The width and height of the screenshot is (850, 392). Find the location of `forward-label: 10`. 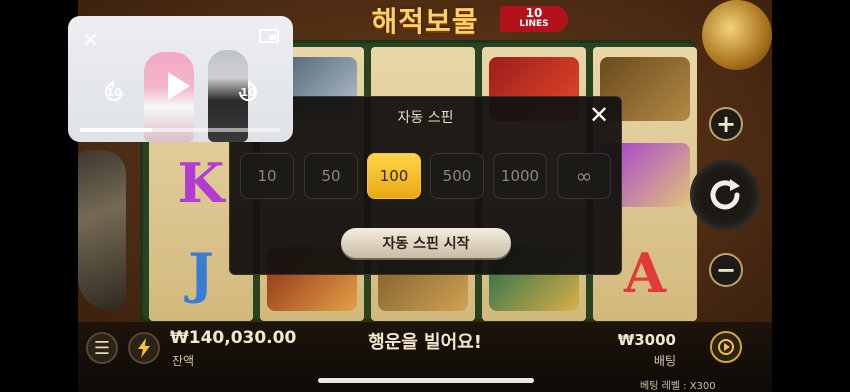

forward-label: 10 is located at coordinates (248, 92).